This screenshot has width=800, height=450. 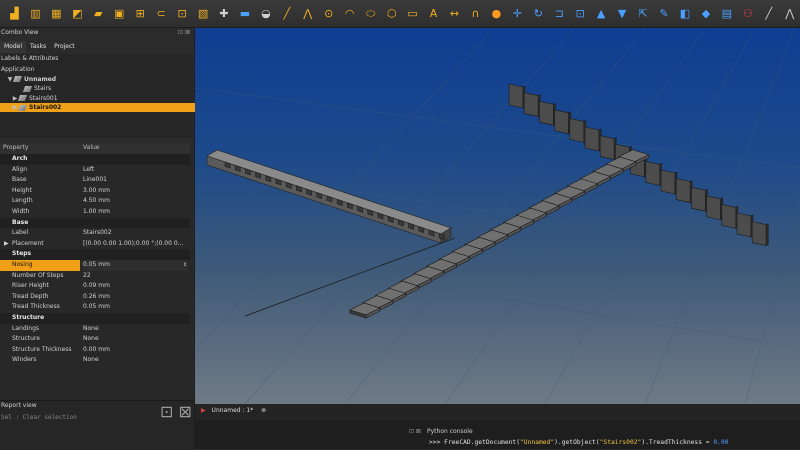 What do you see at coordinates (580, 14) in the screenshot?
I see `trim-icon: ⊡` at bounding box center [580, 14].